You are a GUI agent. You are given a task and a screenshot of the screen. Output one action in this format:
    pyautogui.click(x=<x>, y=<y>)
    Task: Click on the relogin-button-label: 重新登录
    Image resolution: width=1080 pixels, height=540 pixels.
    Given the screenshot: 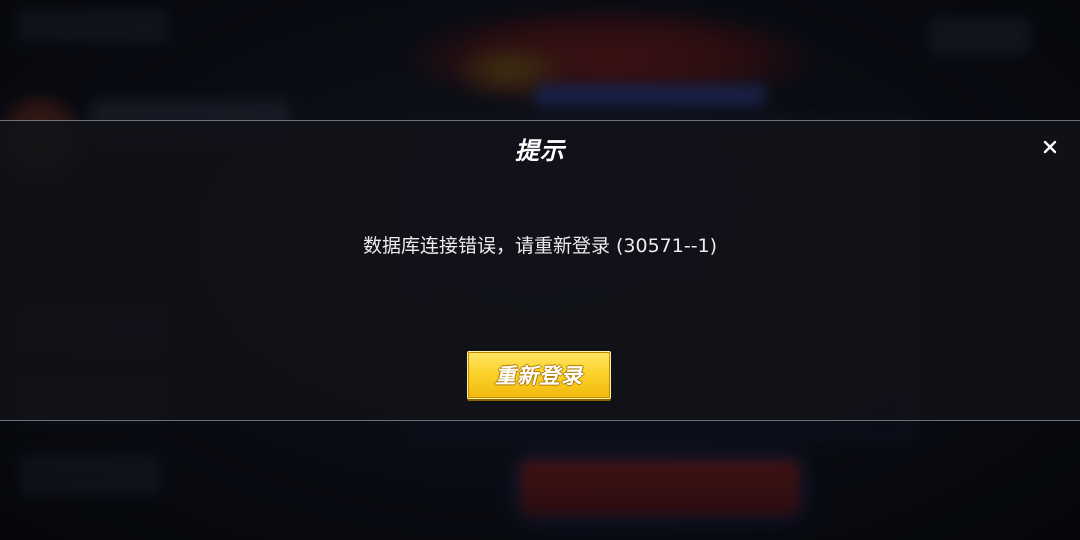 What is the action you would take?
    pyautogui.click(x=539, y=376)
    